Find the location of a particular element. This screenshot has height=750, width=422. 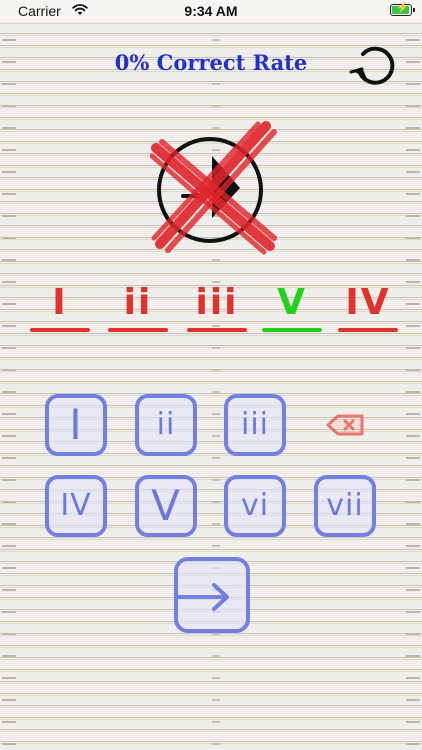

key-iii: iii is located at coordinates (255, 425).